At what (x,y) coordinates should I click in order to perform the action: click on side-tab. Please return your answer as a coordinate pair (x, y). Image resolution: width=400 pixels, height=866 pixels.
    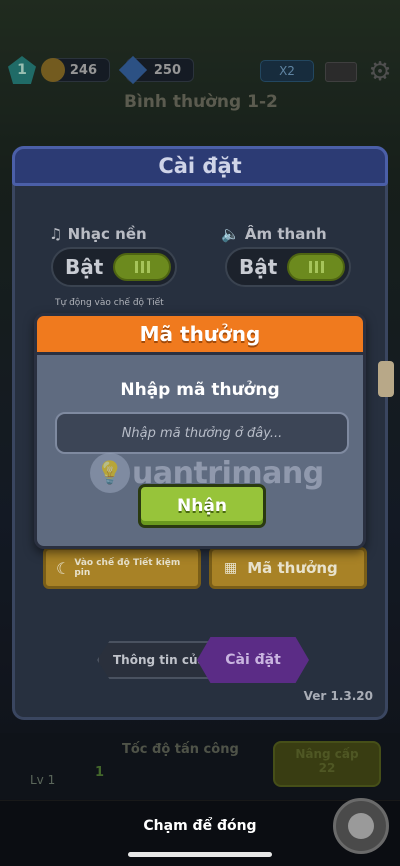
    Looking at the image, I should click on (386, 379).